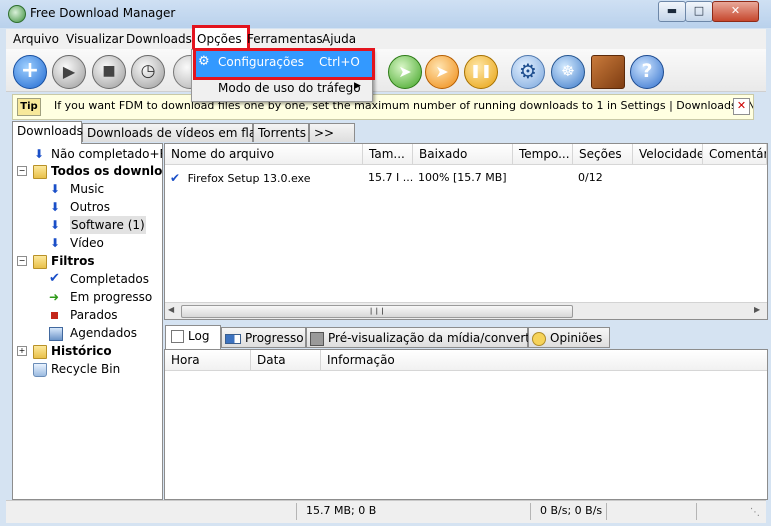  What do you see at coordinates (735, 178) in the screenshot?
I see `cell-comment` at bounding box center [735, 178].